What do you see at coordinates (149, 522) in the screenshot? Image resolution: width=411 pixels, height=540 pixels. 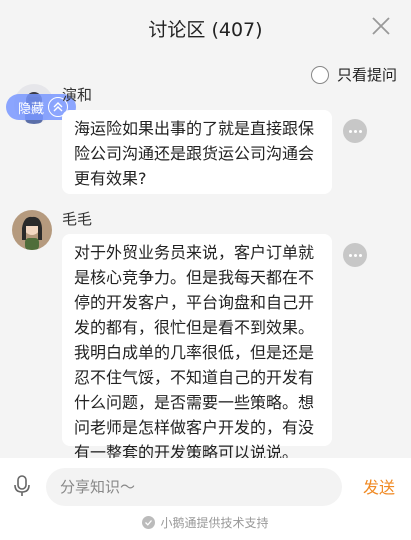 I see `check-icon` at bounding box center [149, 522].